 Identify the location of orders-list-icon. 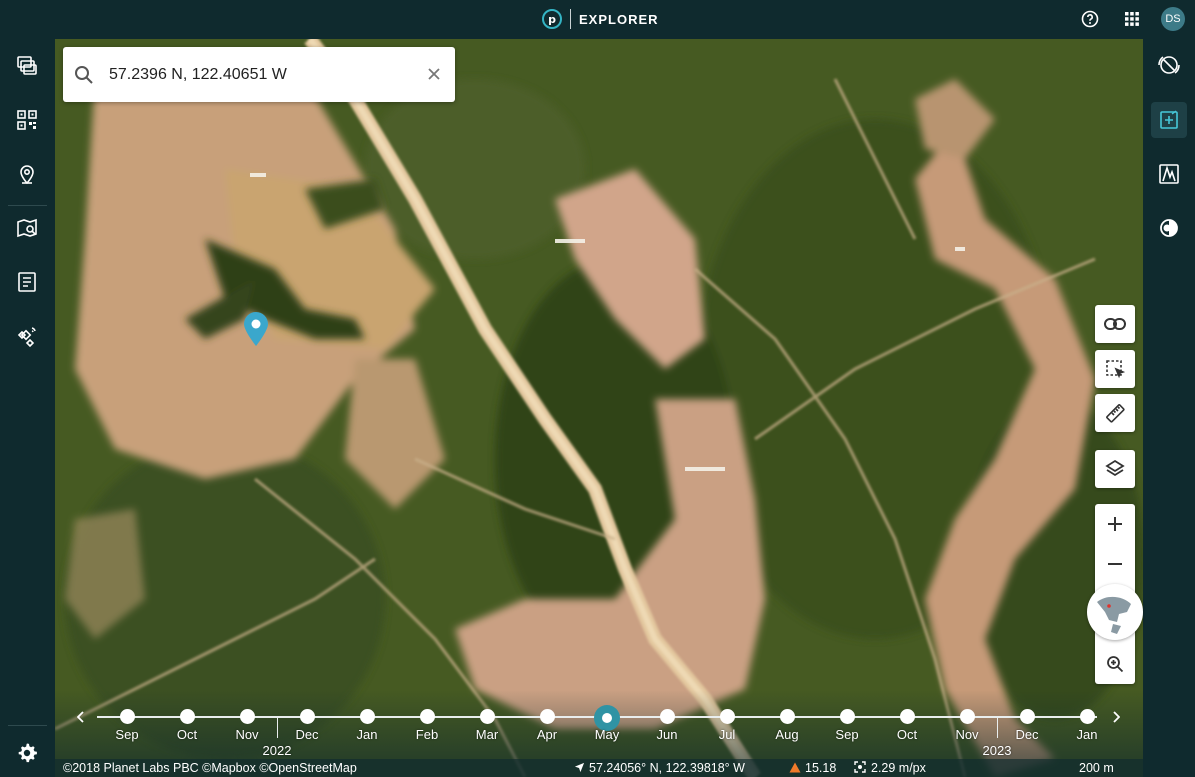
(27, 282).